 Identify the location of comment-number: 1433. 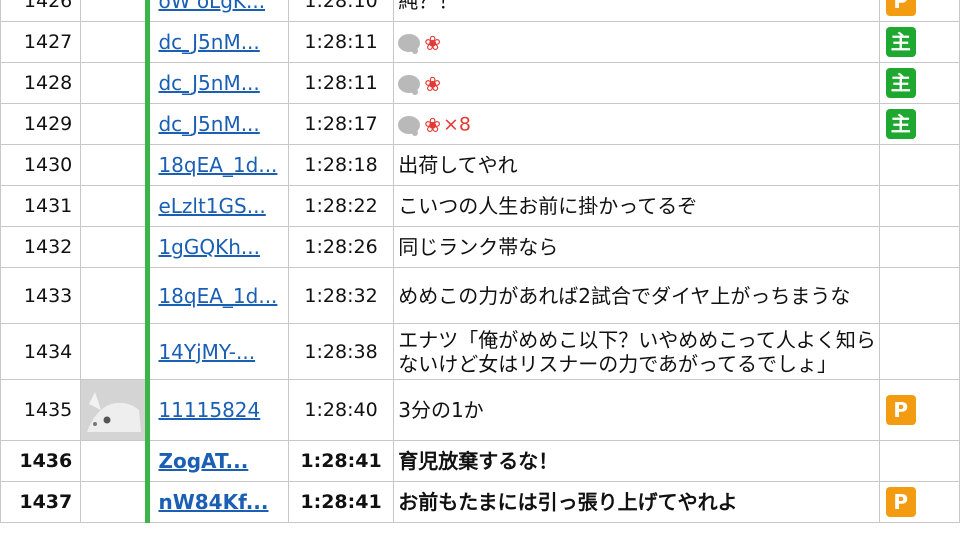
(41, 295).